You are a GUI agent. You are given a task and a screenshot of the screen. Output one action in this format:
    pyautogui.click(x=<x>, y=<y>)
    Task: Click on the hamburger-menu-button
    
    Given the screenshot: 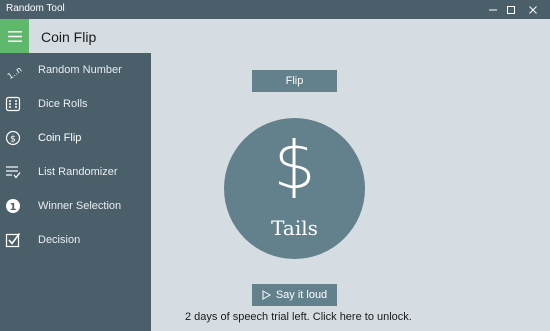 What is the action you would take?
    pyautogui.click(x=14, y=36)
    